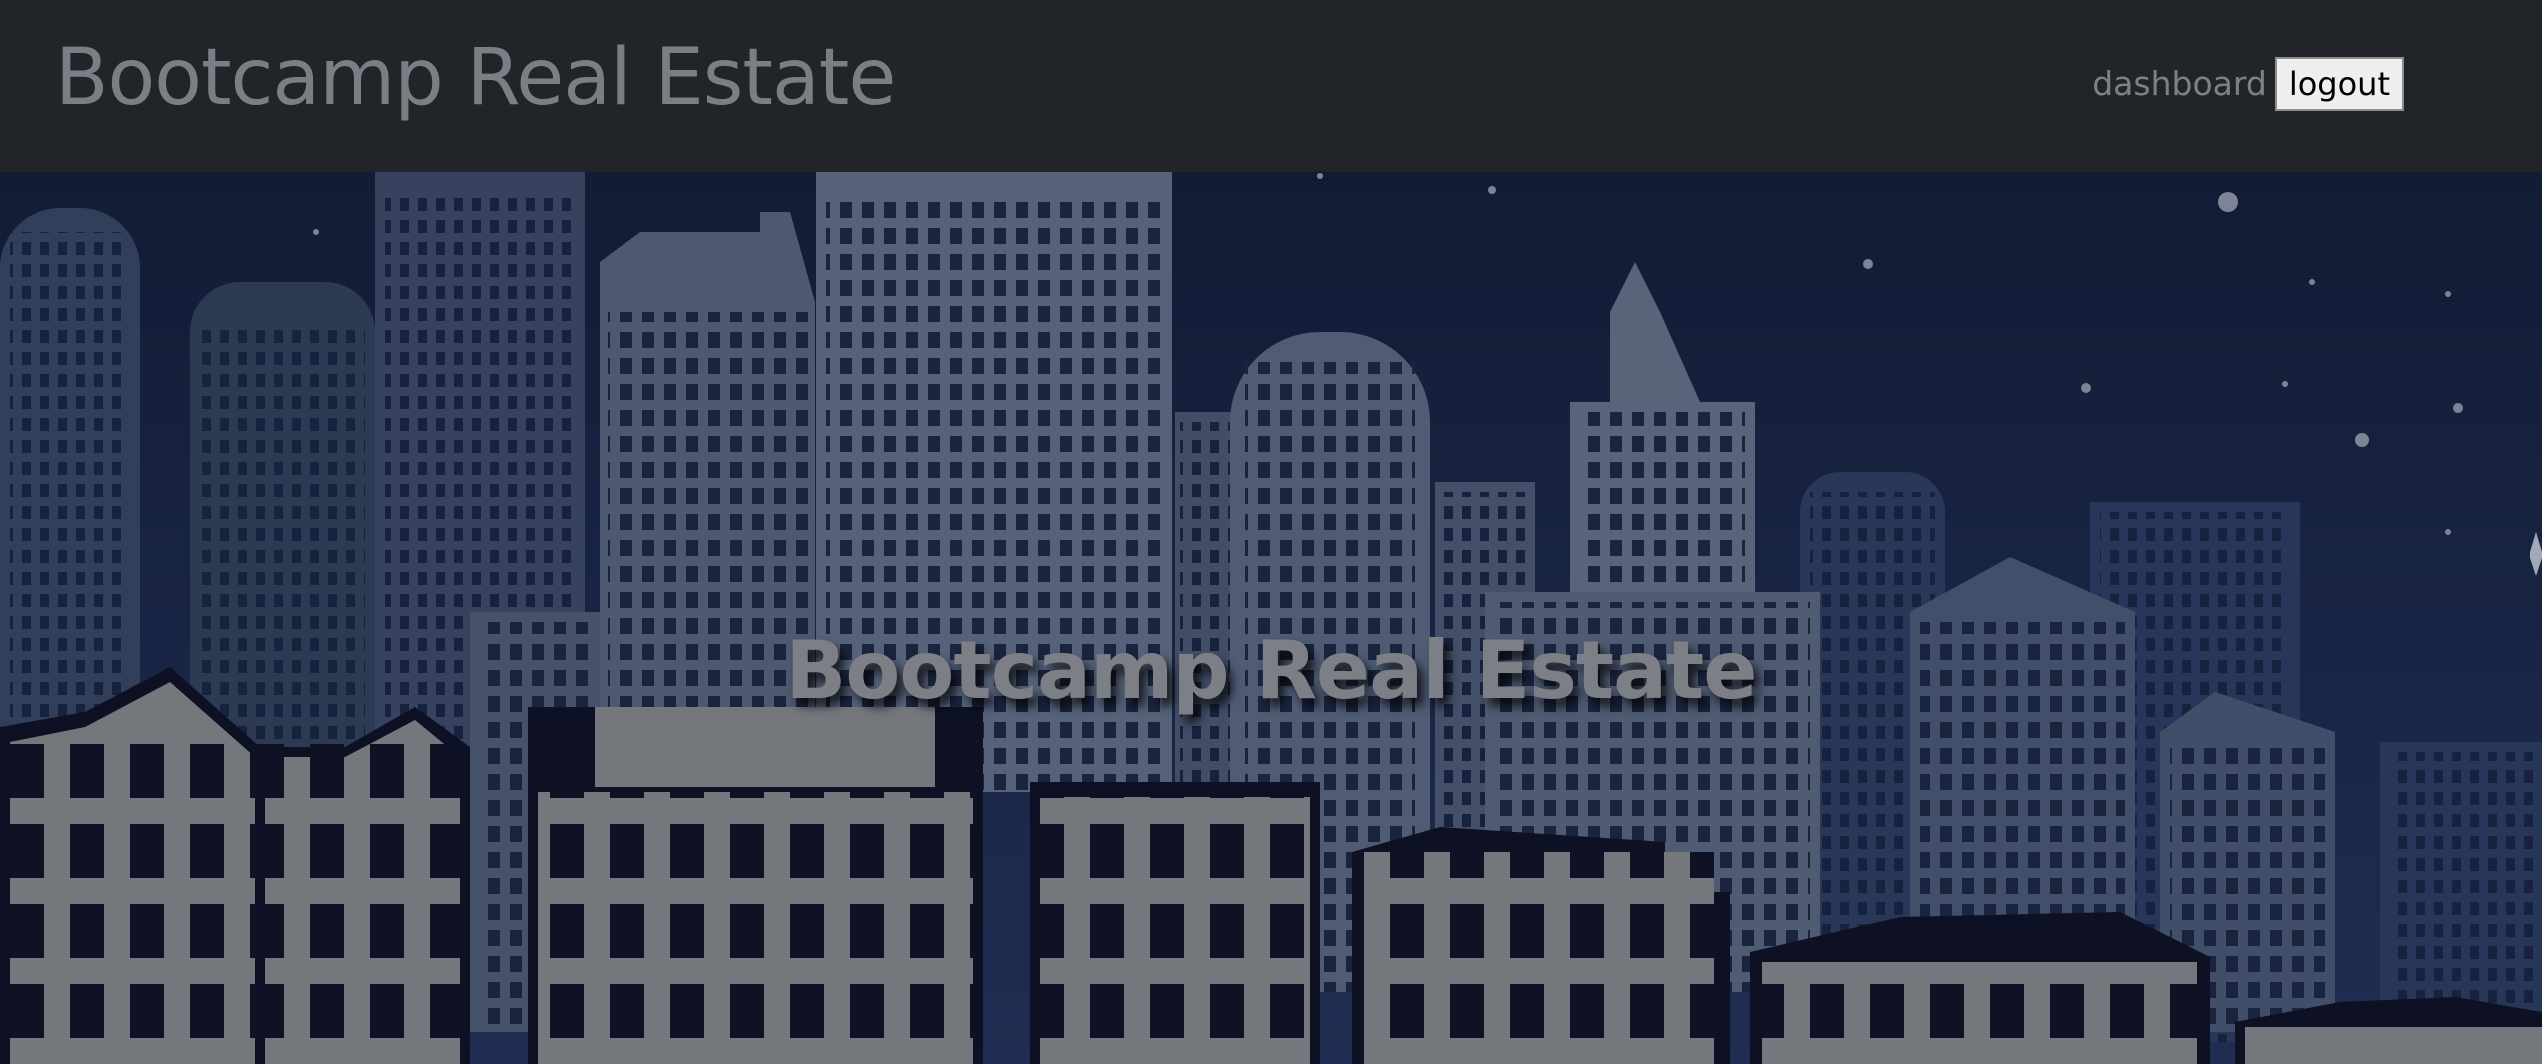 Image resolution: width=2542 pixels, height=1064 pixels. I want to click on brand-title: Bootcamp Real Estate, so click(475, 78).